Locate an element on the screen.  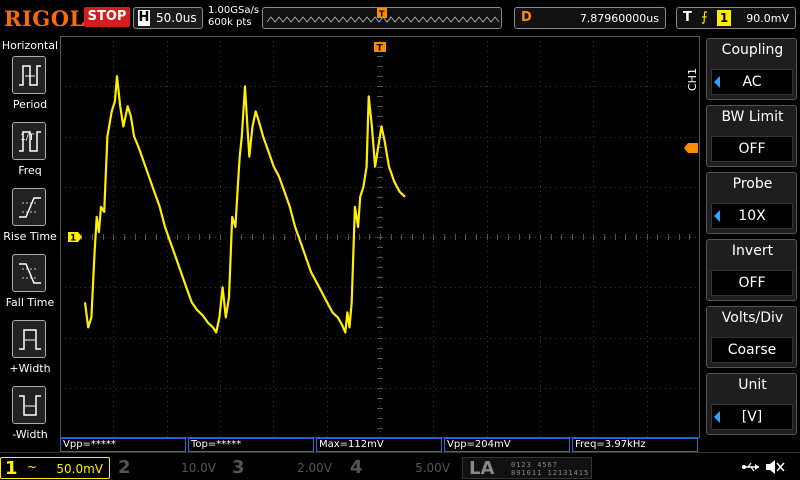
bw-limit-title: BW Limit is located at coordinates (752, 117).